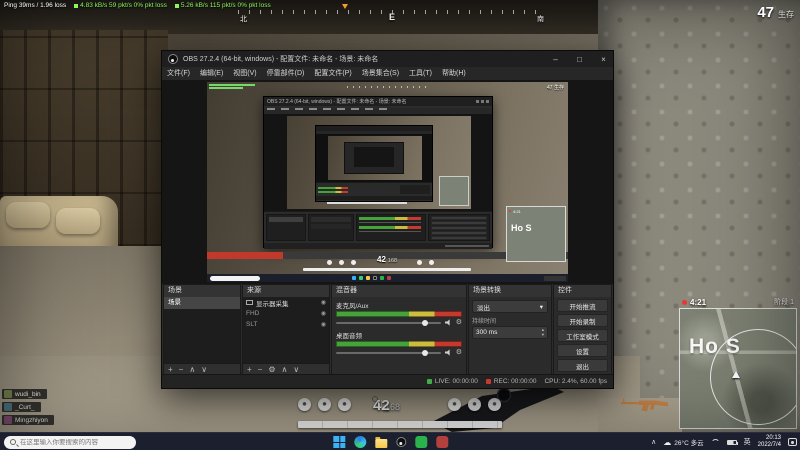 This screenshot has width=800, height=450. What do you see at coordinates (286, 73) in the screenshot?
I see `menu-docks: 停靠部件(D)` at bounding box center [286, 73].